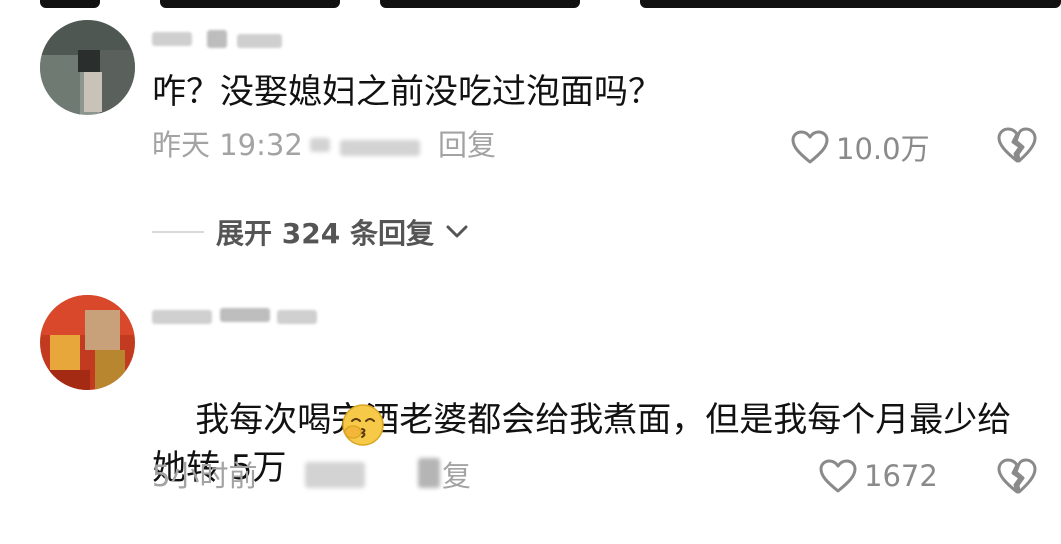 Image resolution: width=1061 pixels, height=544 pixels. Describe the element at coordinates (227, 145) in the screenshot. I see `comment-timestamp: 昨天 19:32` at that location.